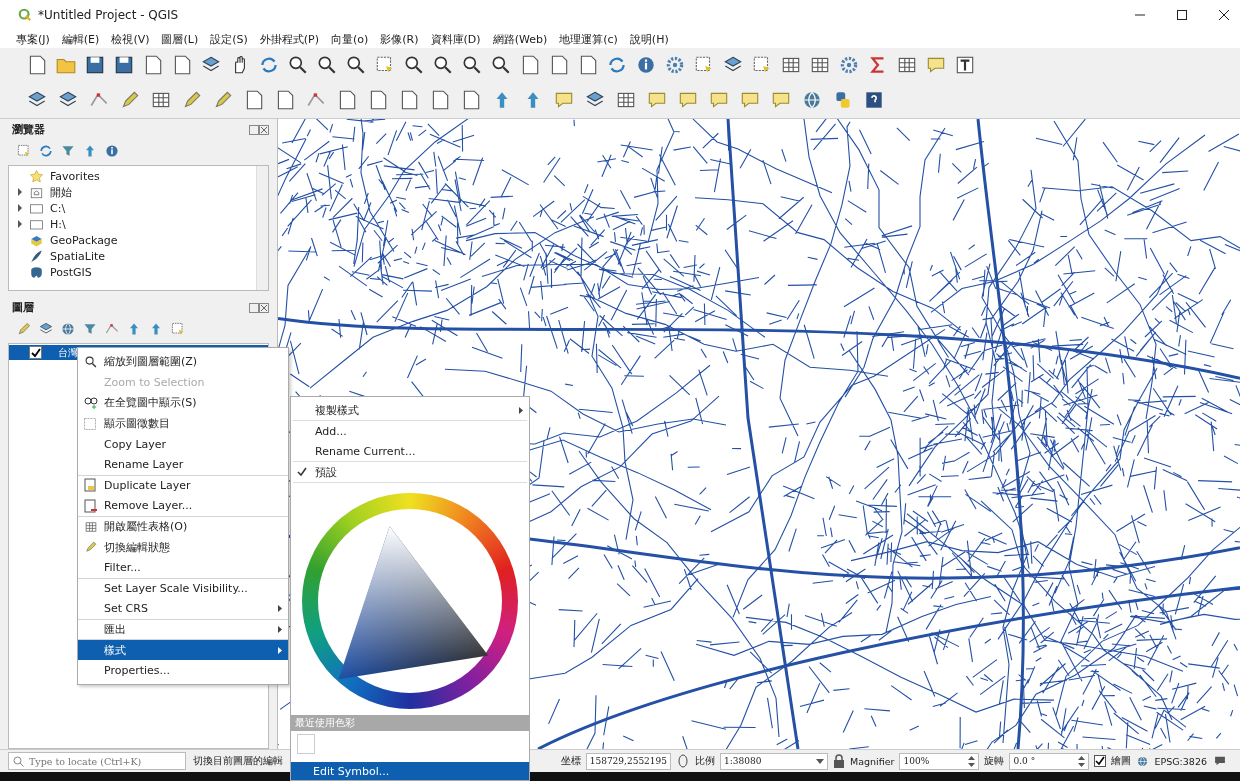 The image size is (1240, 781). What do you see at coordinates (455, 39) in the screenshot?
I see `menu-item: 資料庫(D)` at bounding box center [455, 39].